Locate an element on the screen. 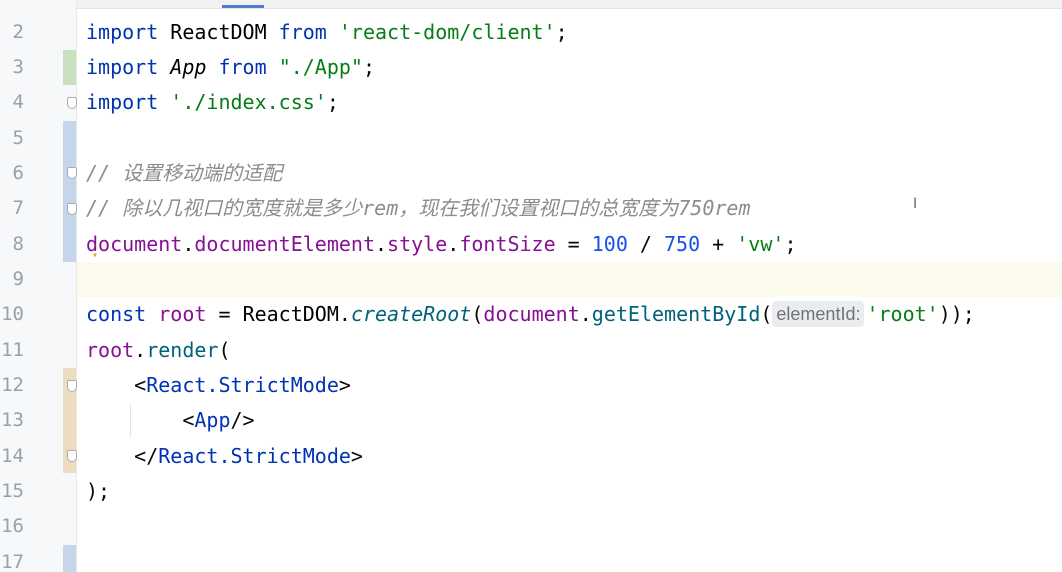  number-token: 100 is located at coordinates (609, 244).